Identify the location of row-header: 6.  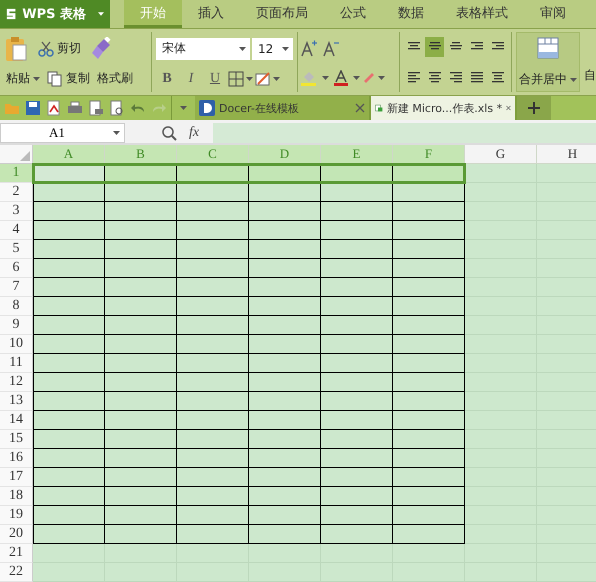
(16, 268).